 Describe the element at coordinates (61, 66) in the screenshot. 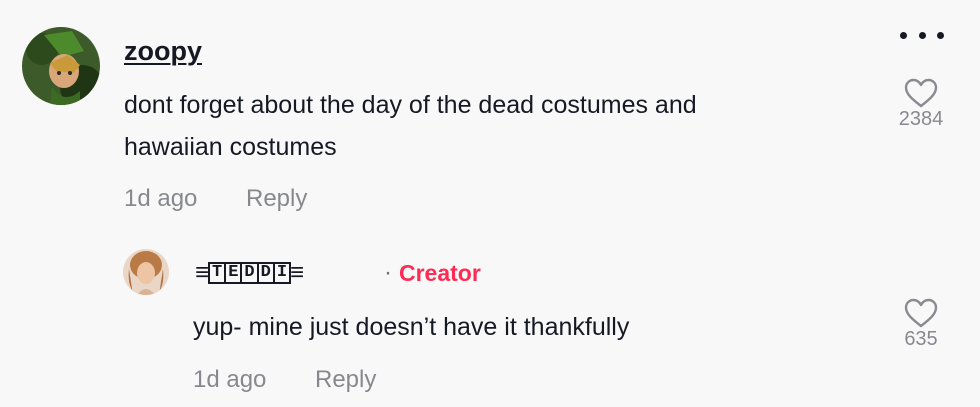

I see `avatar` at that location.